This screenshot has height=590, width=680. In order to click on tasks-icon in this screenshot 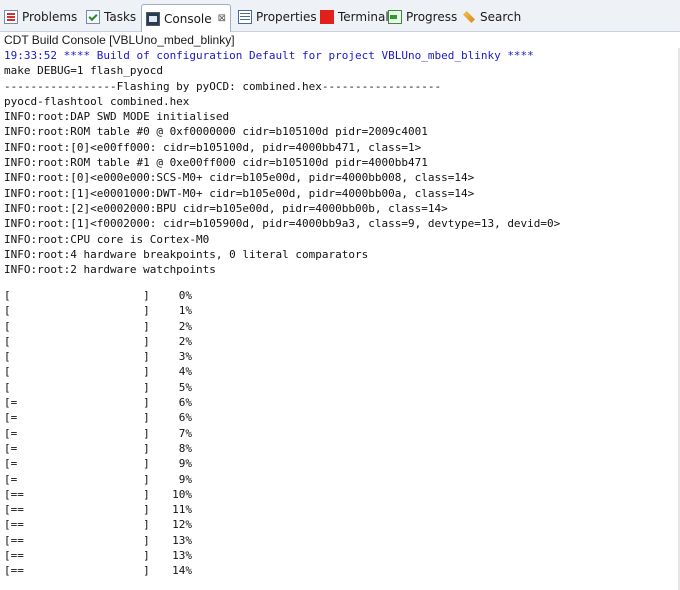, I will do `click(93, 17)`.